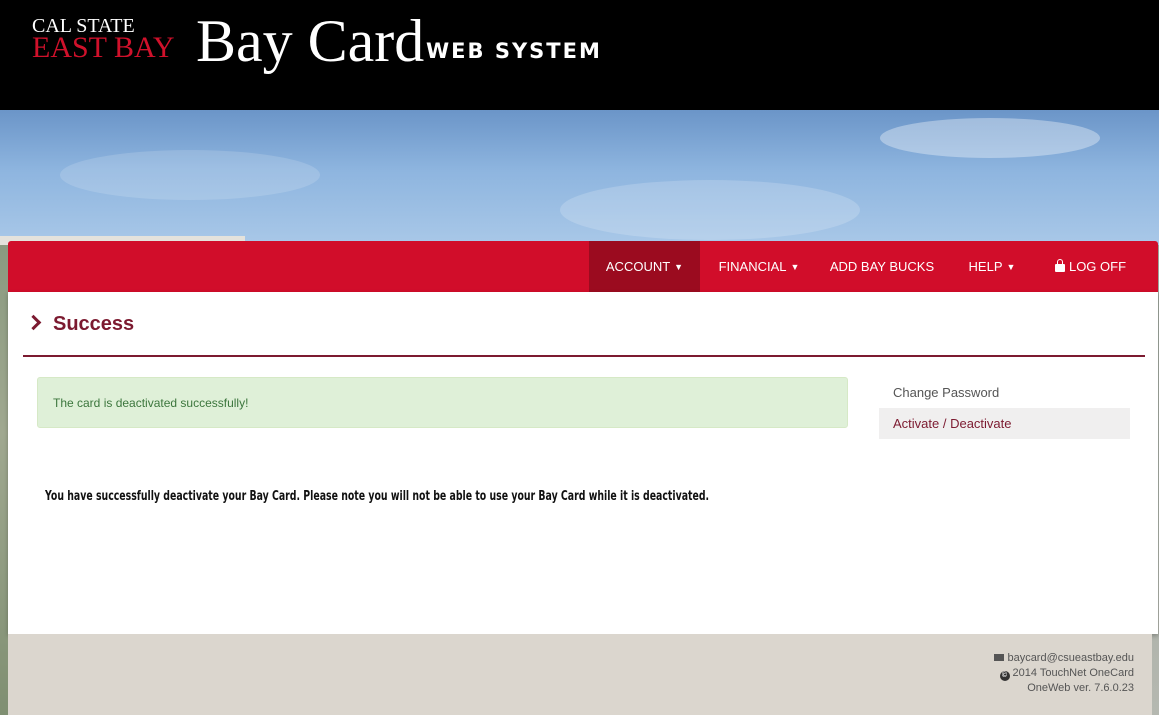  Describe the element at coordinates (1059, 265) in the screenshot. I see `lock-icon` at that location.